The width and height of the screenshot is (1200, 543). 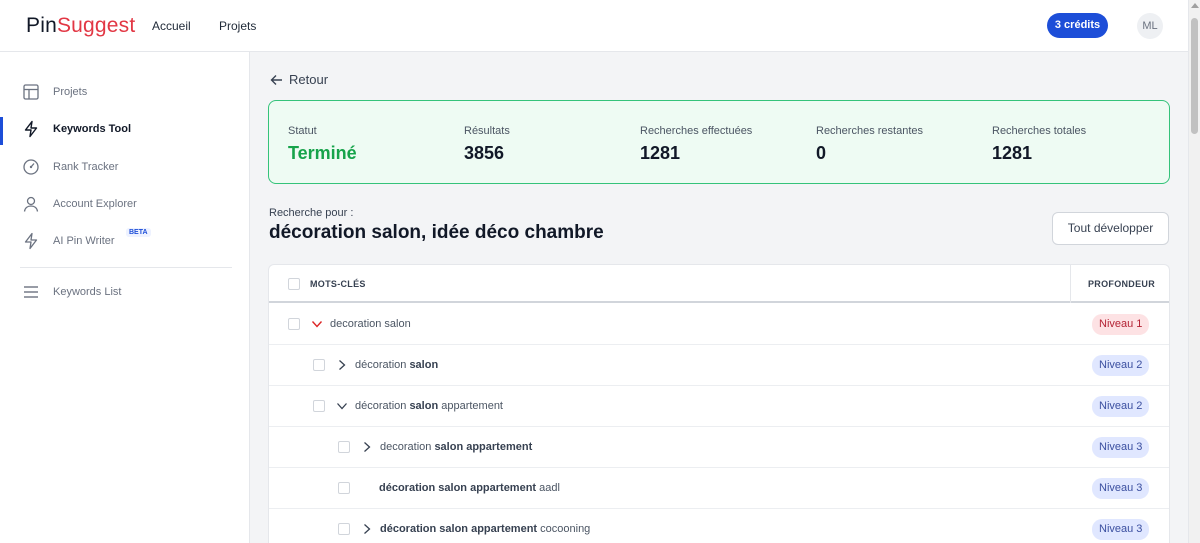 What do you see at coordinates (1039, 144) in the screenshot?
I see `stat-searches-total: Recherches totales 1281` at bounding box center [1039, 144].